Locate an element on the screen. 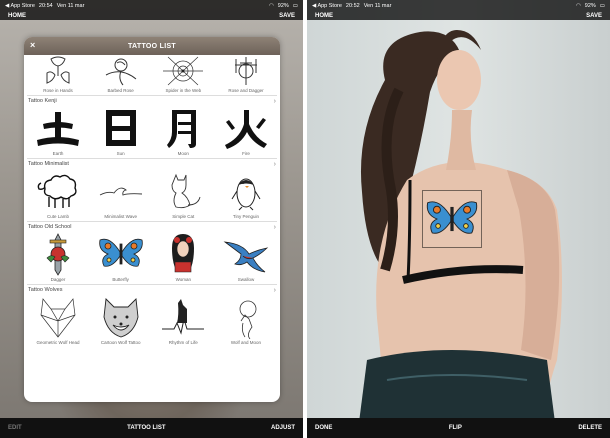  tattoo-label: Geometric Wolf Head is located at coordinates (58, 342).